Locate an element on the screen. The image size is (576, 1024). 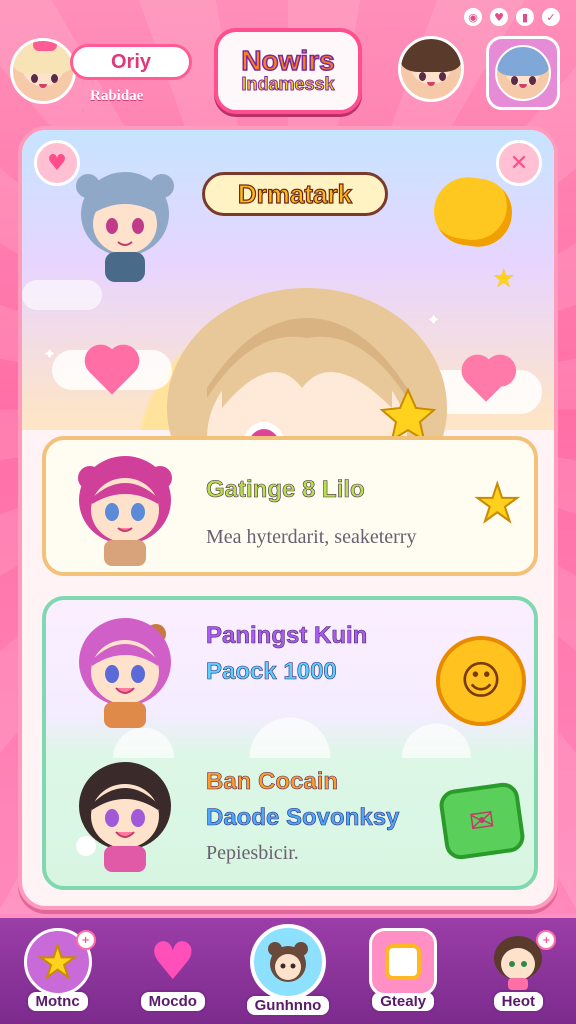
close-button: ✕ is located at coordinates (519, 163).